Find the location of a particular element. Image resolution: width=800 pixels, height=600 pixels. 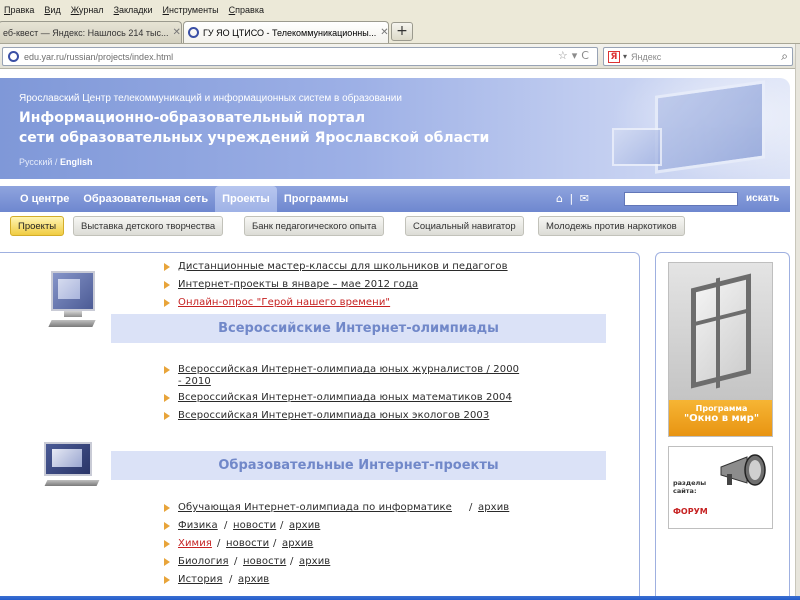

program-banner-label: Программа "Окно в мир" is located at coordinates (720, 418).